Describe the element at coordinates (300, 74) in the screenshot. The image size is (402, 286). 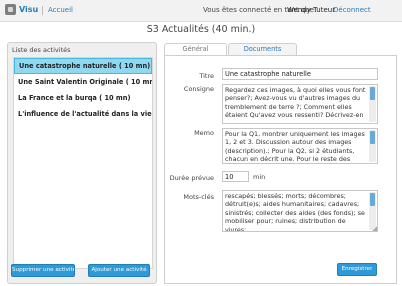
I see `title-field: Une catastrophe naturelle` at that location.